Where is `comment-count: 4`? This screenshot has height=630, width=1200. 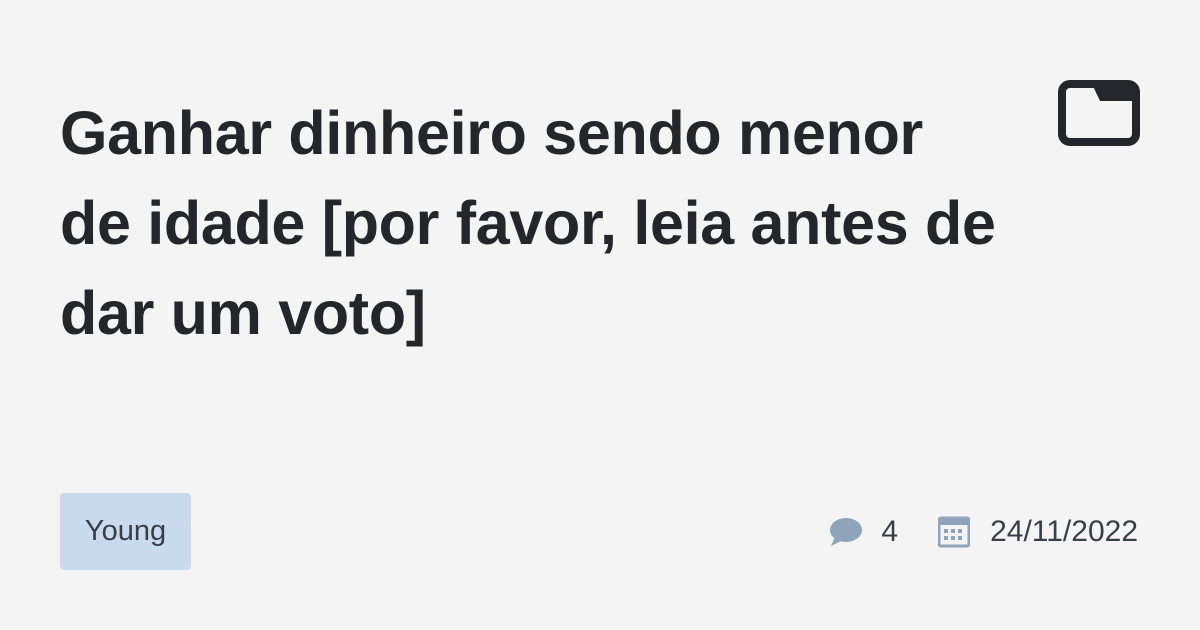 comment-count: 4 is located at coordinates (889, 532).